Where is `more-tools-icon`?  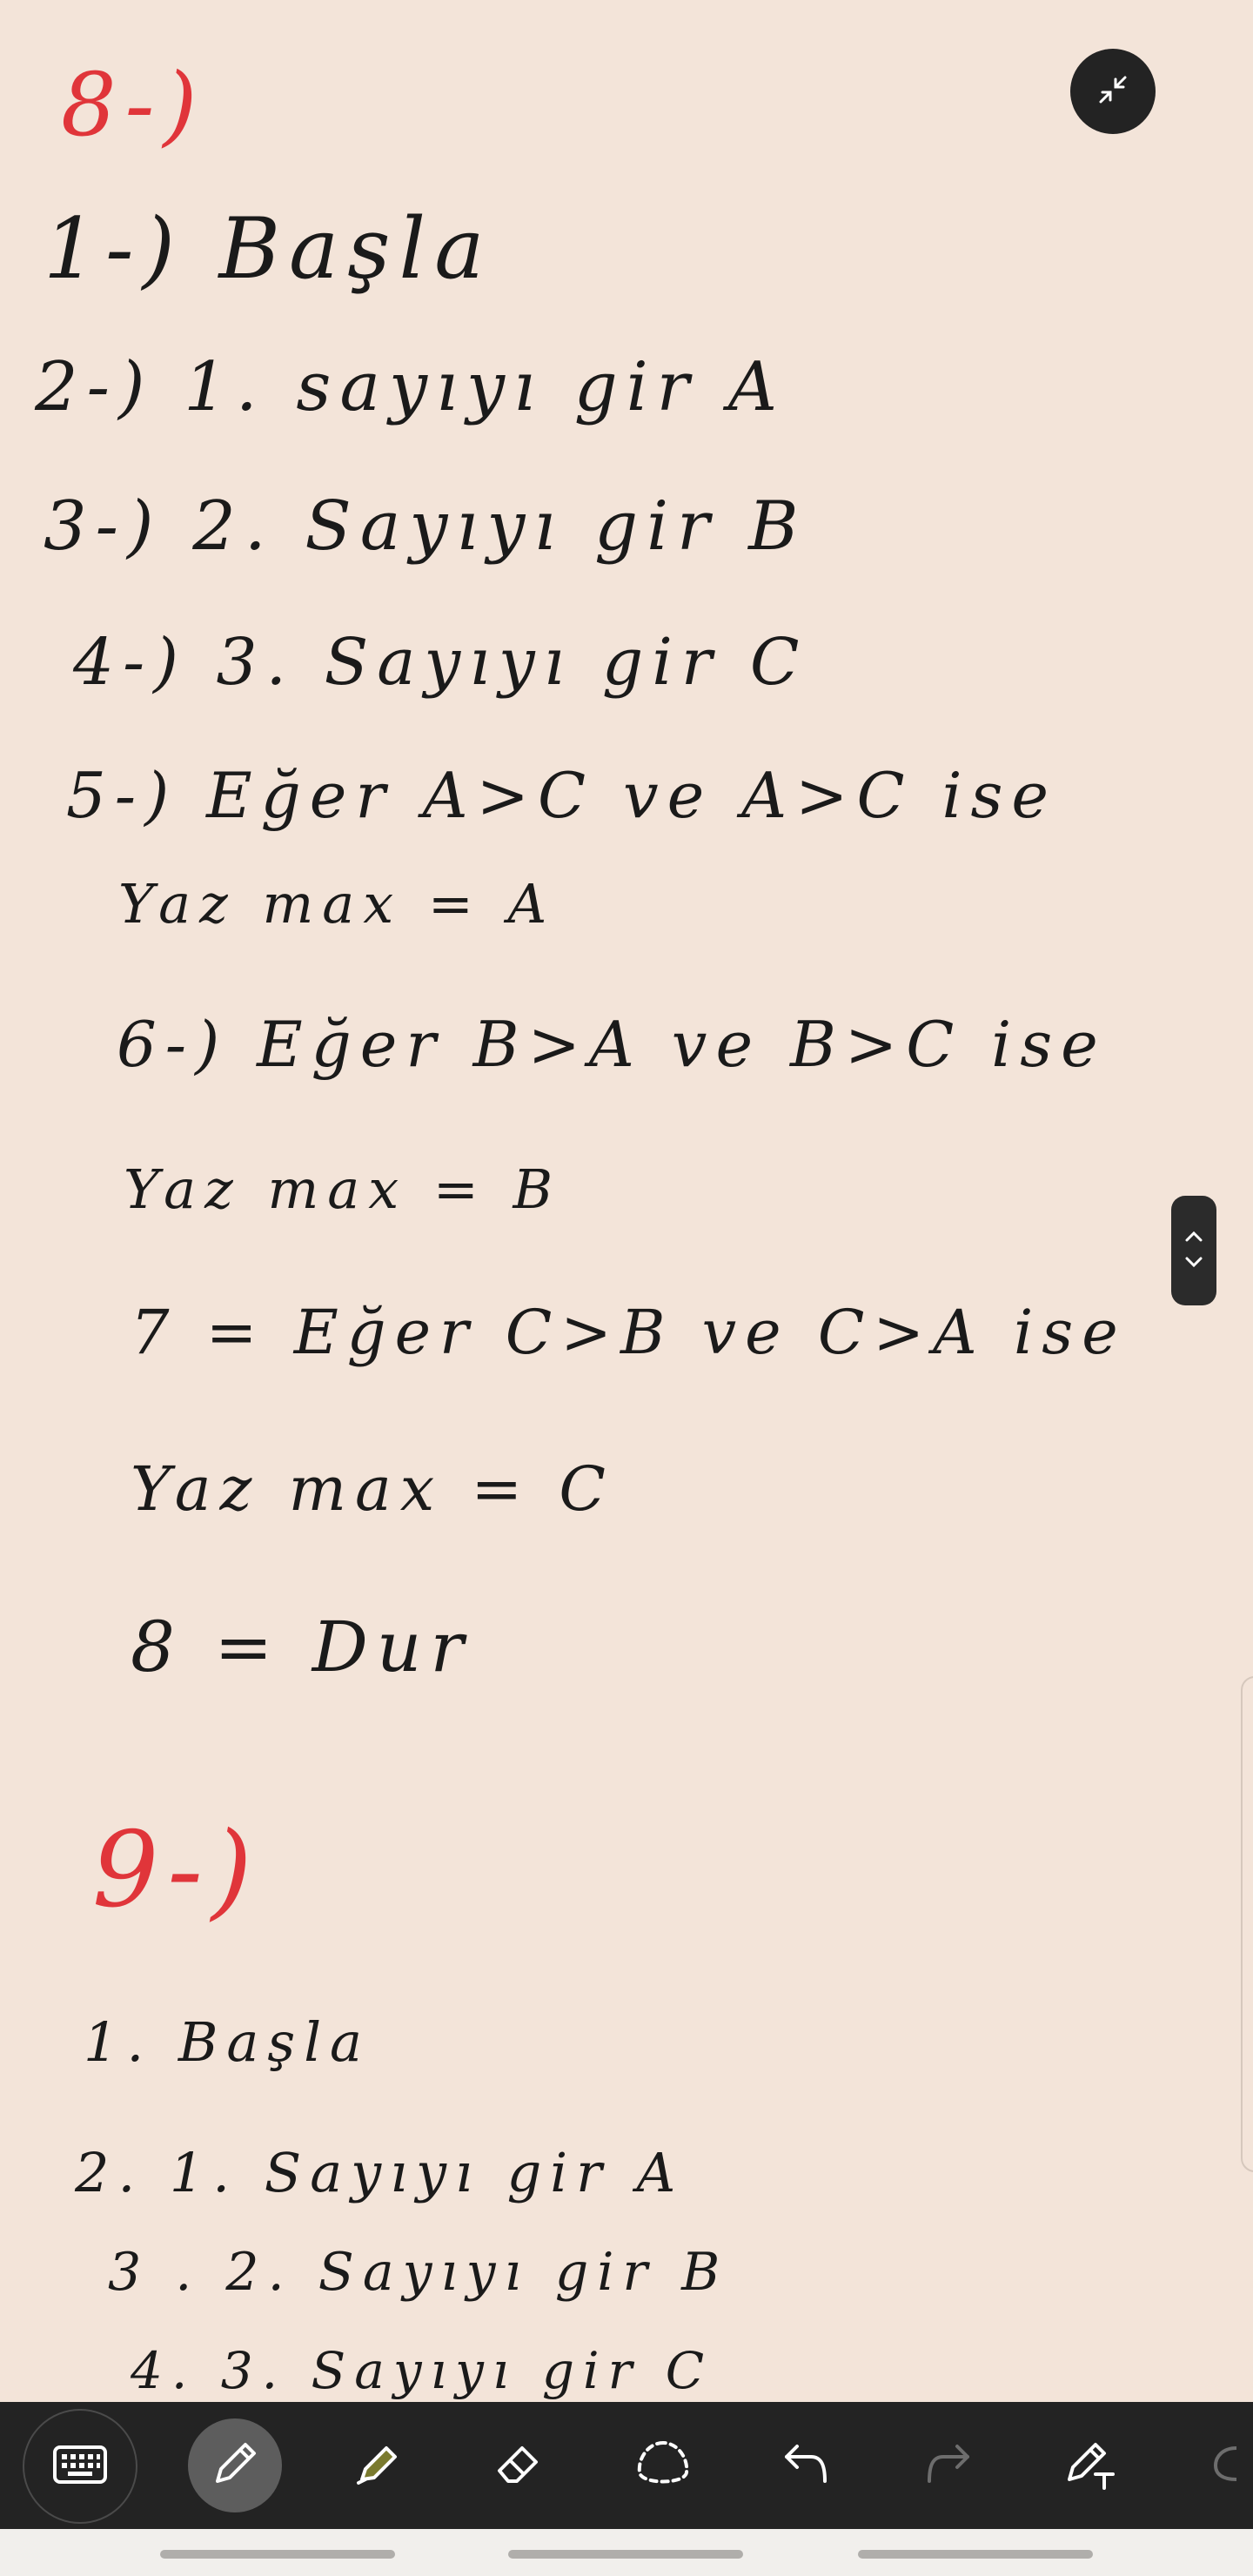 more-tools-icon is located at coordinates (1222, 2465).